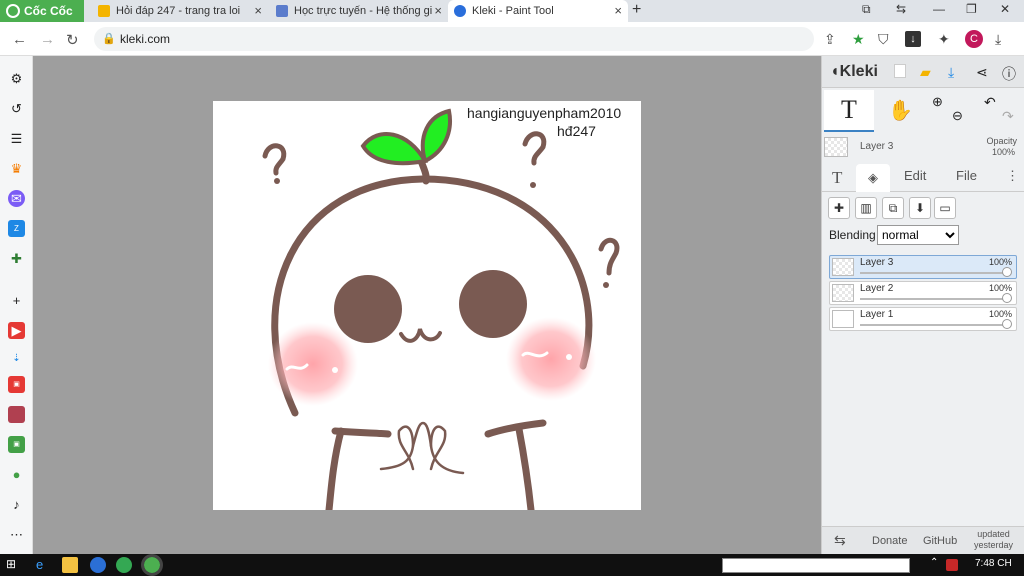 This screenshot has width=1024, height=576. Describe the element at coordinates (1012, 176) in the screenshot. I see `more-options-icon: ⋮` at that location.